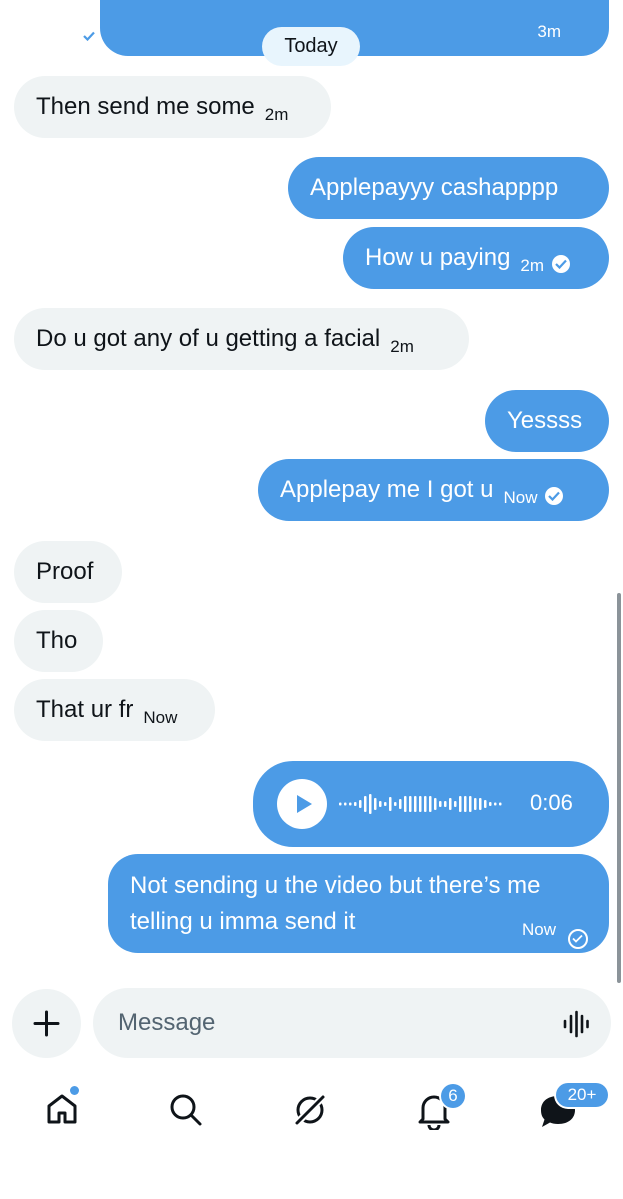 This screenshot has height=1199, width=623. What do you see at coordinates (438, 257) in the screenshot?
I see `message-text: How u paying` at bounding box center [438, 257].